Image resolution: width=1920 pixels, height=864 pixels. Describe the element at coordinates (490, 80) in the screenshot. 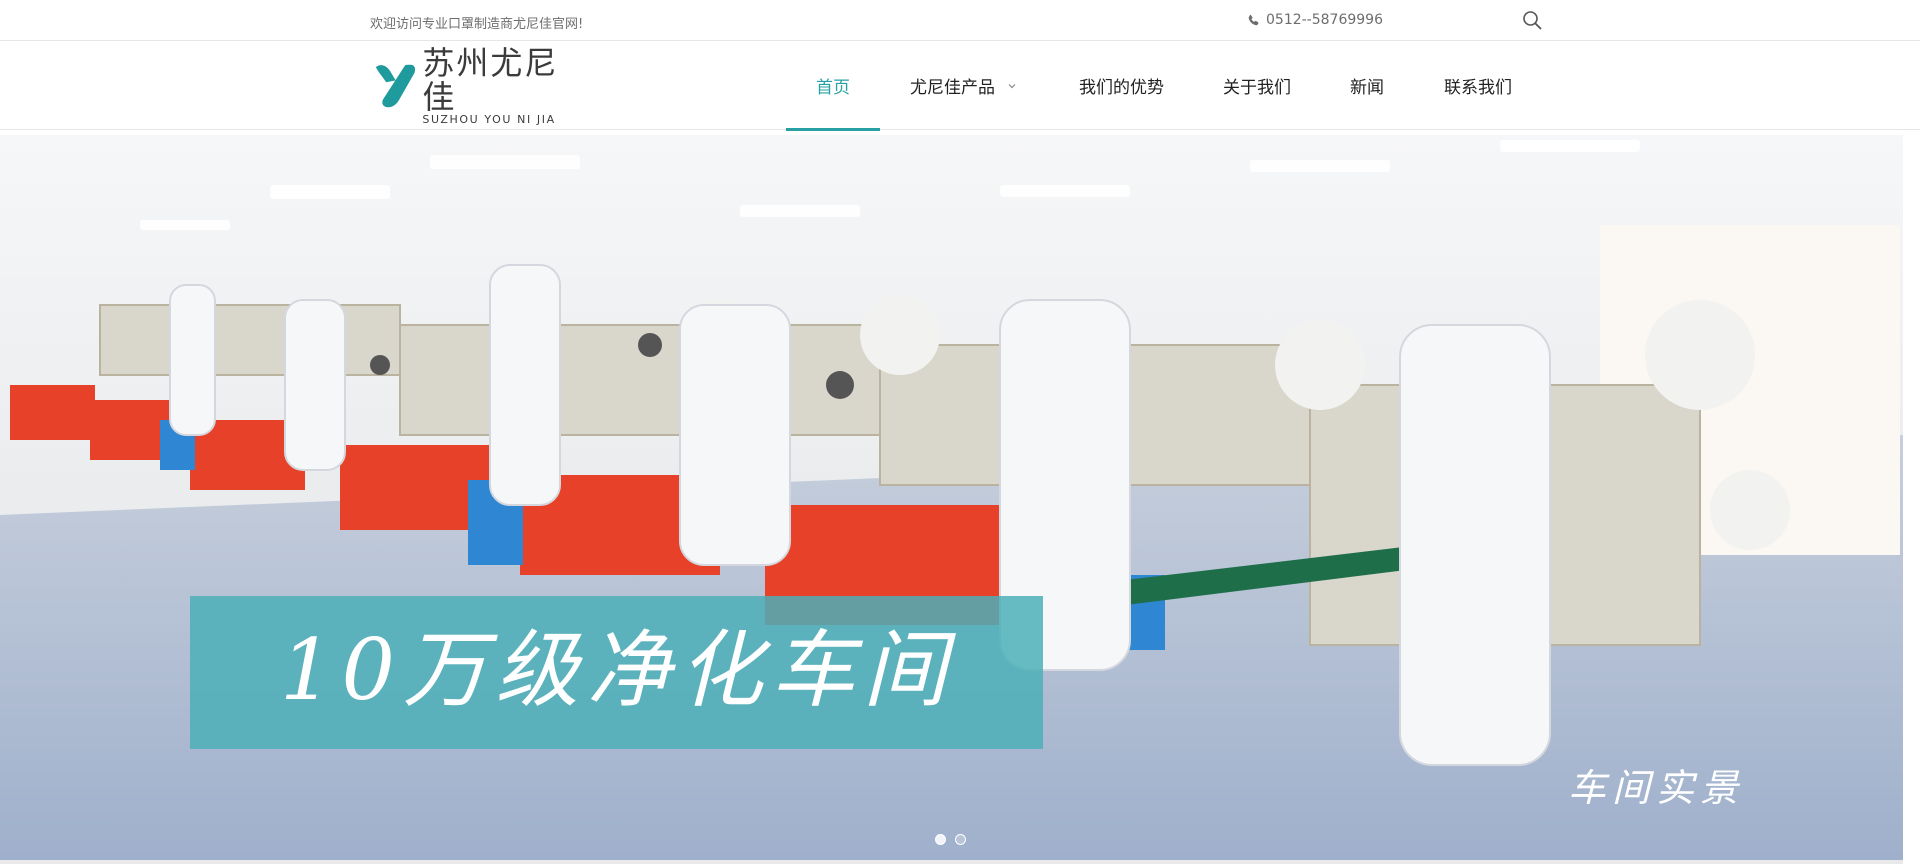

I see `logo-name-cn: 苏州尤尼佳` at that location.